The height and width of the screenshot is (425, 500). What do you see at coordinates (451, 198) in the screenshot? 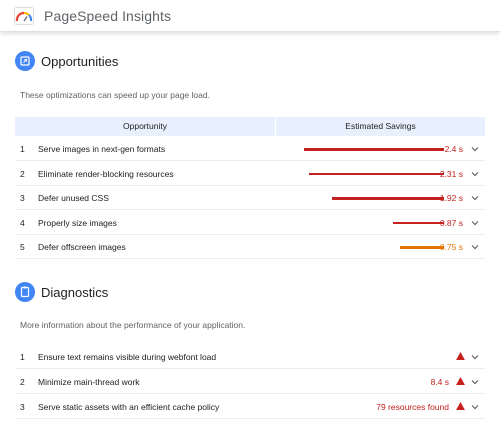
I see `savings-value: 1.92 s` at bounding box center [451, 198].